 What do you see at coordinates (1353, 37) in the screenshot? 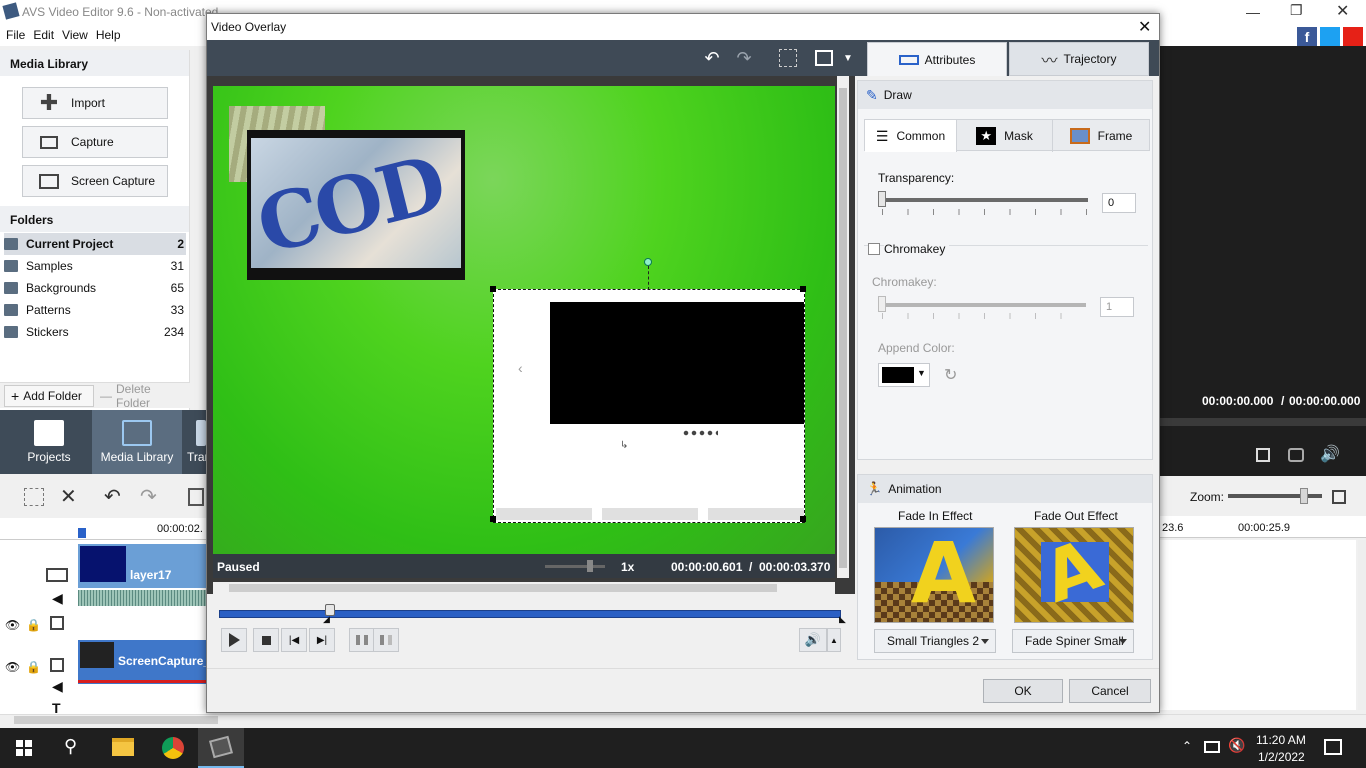
I see `youtube-icon` at bounding box center [1353, 37].